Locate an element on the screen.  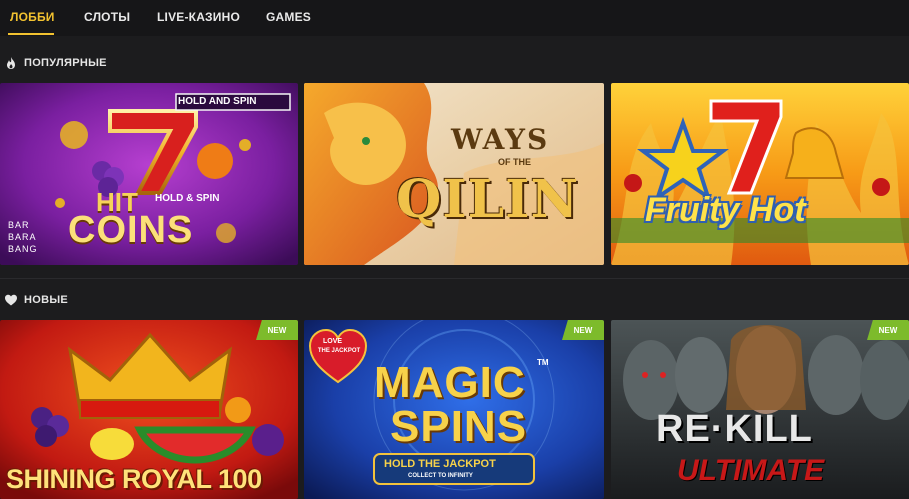
game-card-fruity-hot: Fruity Hot is located at coordinates (760, 174).